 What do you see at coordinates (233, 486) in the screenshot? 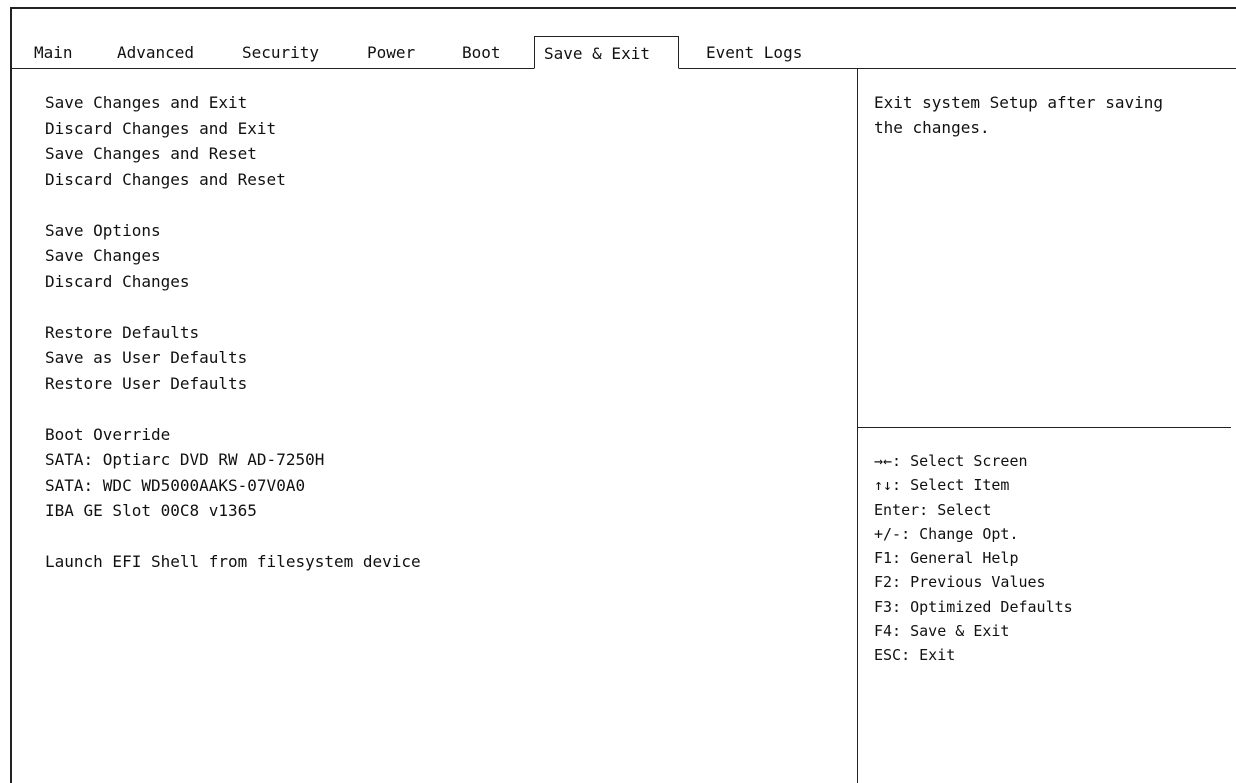
I see `boot-override-hdd: SATA: WDC WD5000AAKS-07V0A0` at bounding box center [233, 486].